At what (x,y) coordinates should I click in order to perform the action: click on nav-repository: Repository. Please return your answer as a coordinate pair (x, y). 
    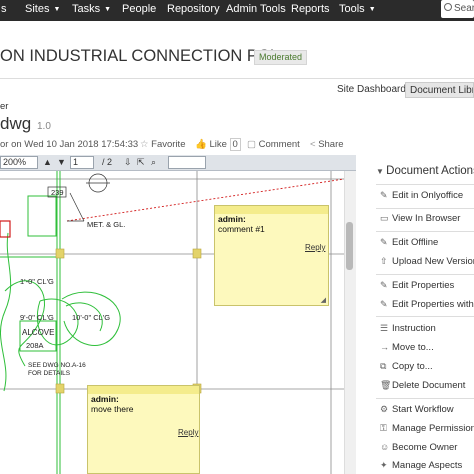
    Looking at the image, I should click on (193, 9).